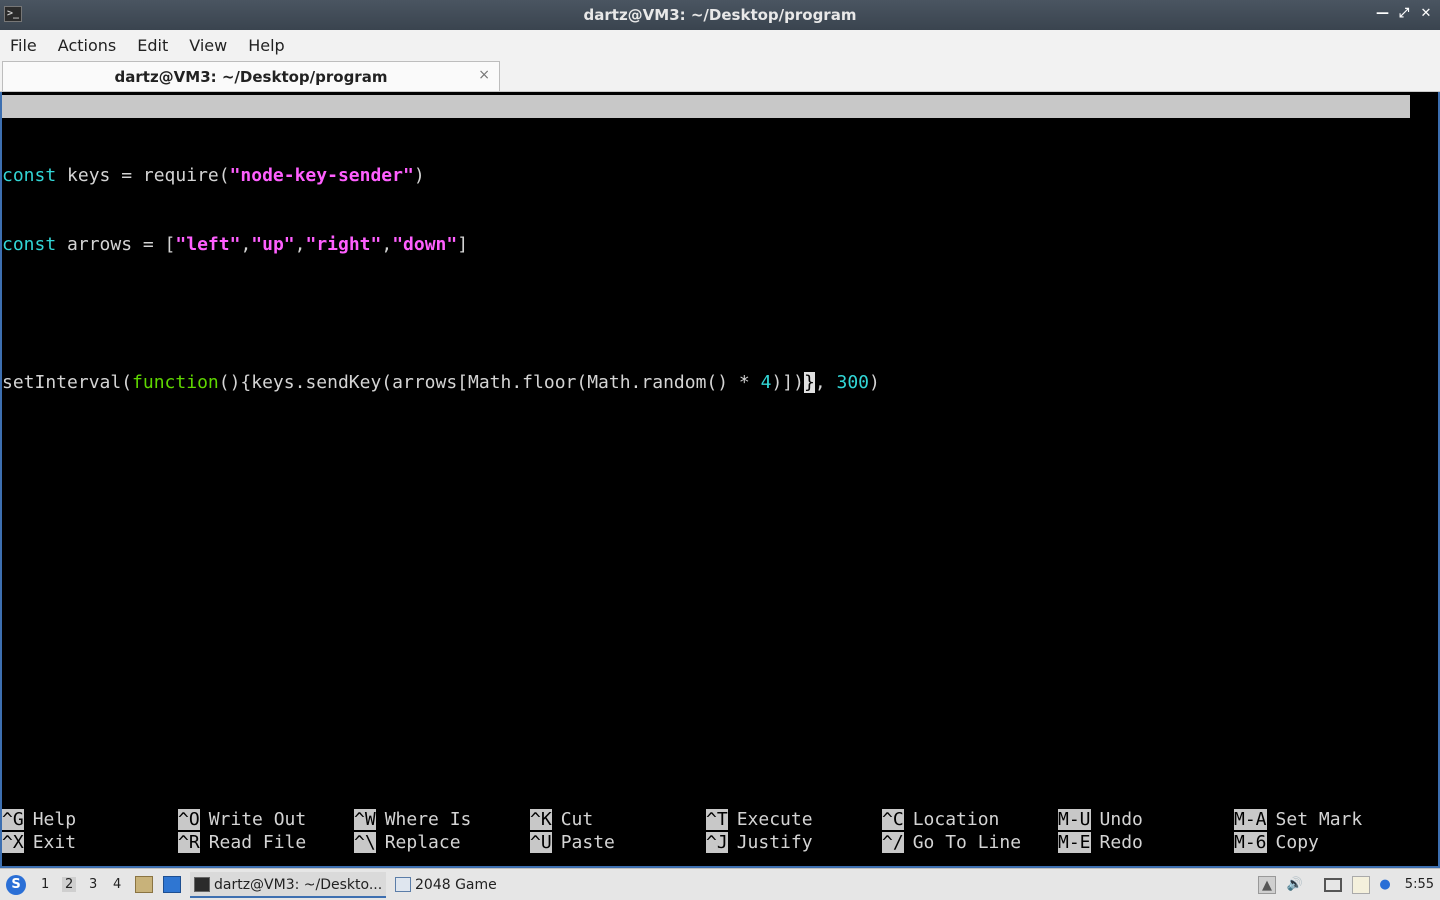 The height and width of the screenshot is (900, 1440). I want to click on window-controls: — ⤢ ✕, so click(1404, 14).